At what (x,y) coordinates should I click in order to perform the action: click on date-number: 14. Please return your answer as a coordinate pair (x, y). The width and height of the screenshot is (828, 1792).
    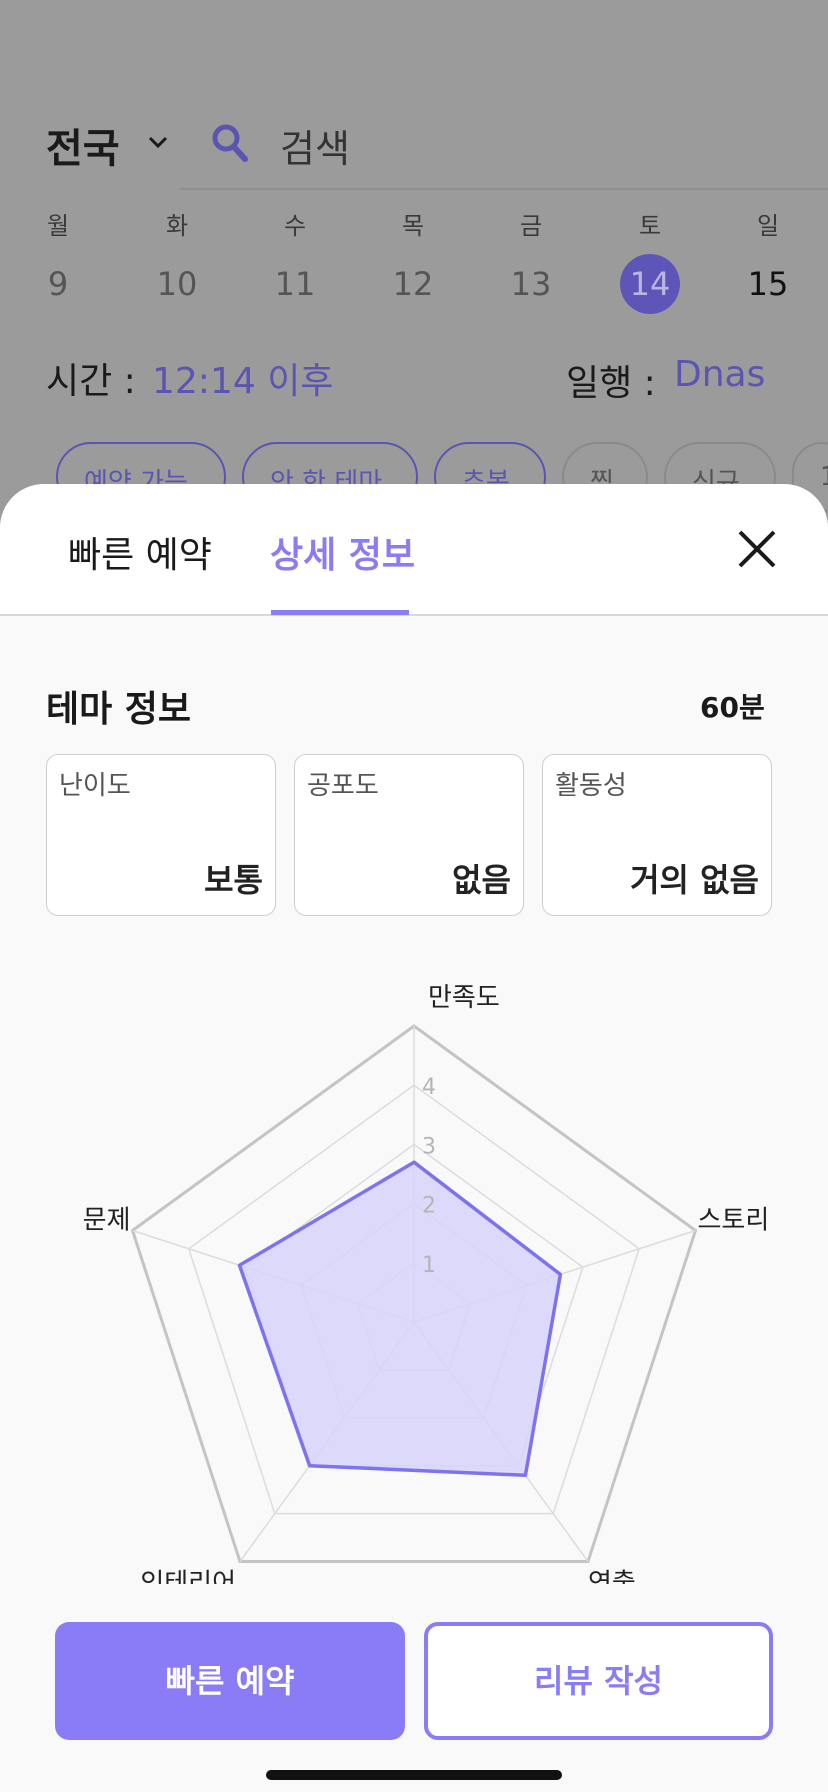
    Looking at the image, I should click on (650, 284).